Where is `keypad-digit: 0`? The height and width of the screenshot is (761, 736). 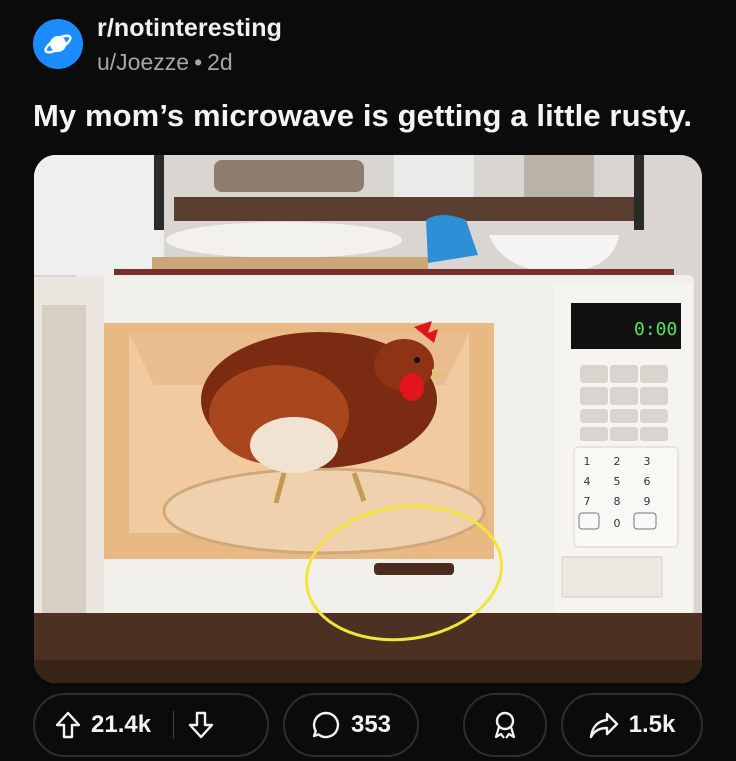 keypad-digit: 0 is located at coordinates (617, 523).